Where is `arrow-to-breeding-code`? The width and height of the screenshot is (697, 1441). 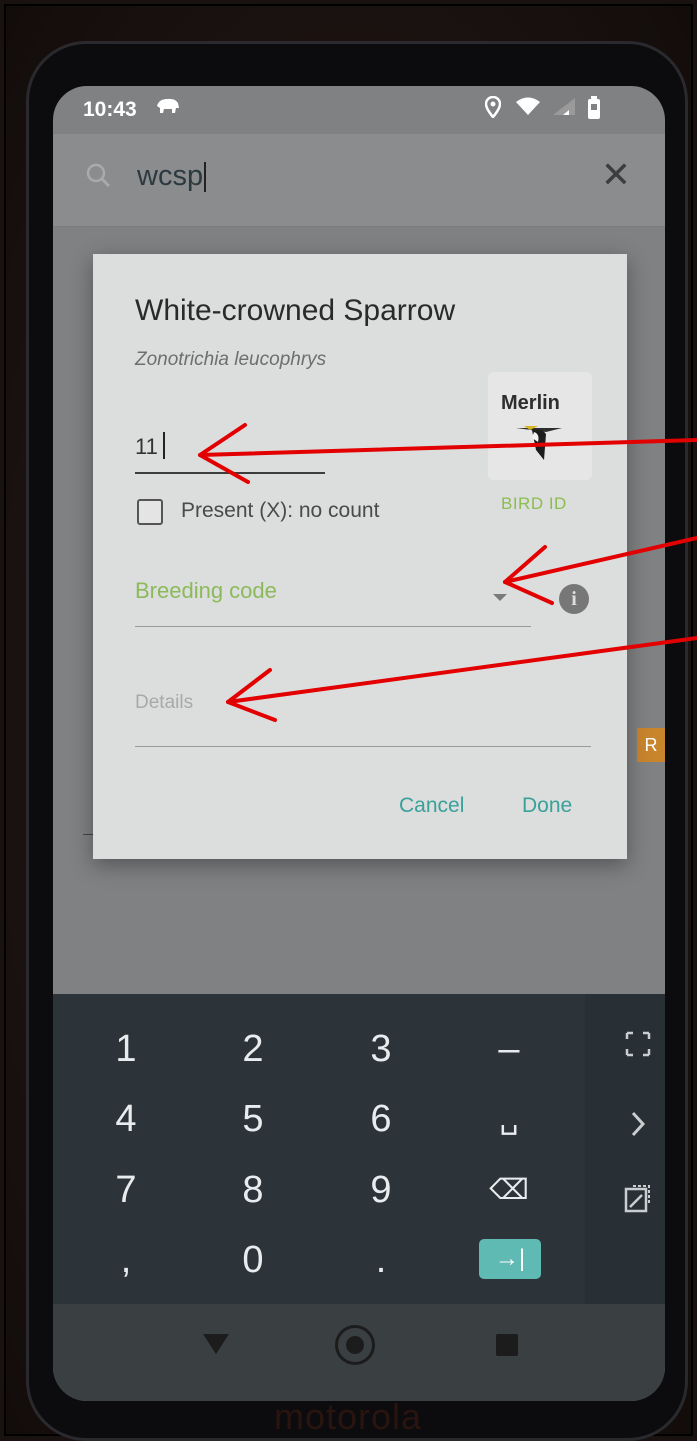 arrow-to-breeding-code is located at coordinates (600, 570).